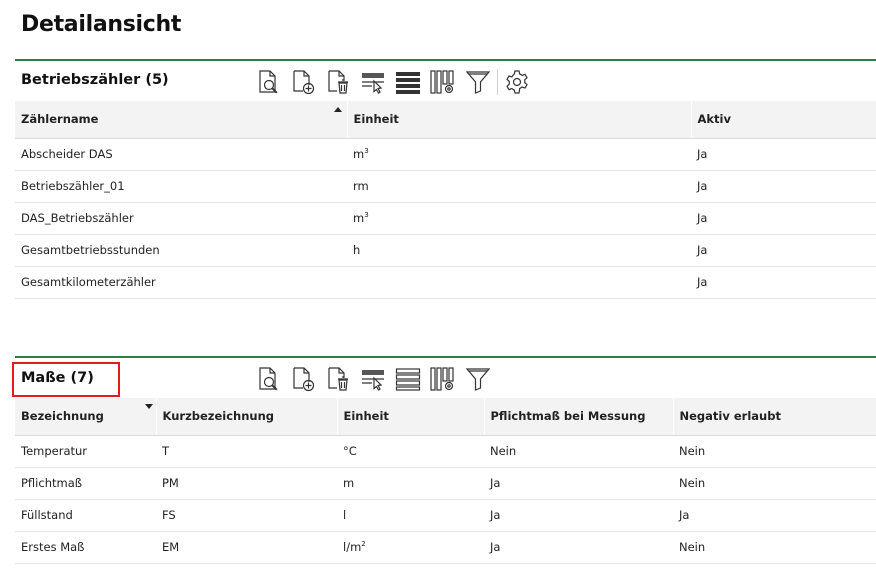  Describe the element at coordinates (410, 483) in the screenshot. I see `cell-einheit: m` at that location.